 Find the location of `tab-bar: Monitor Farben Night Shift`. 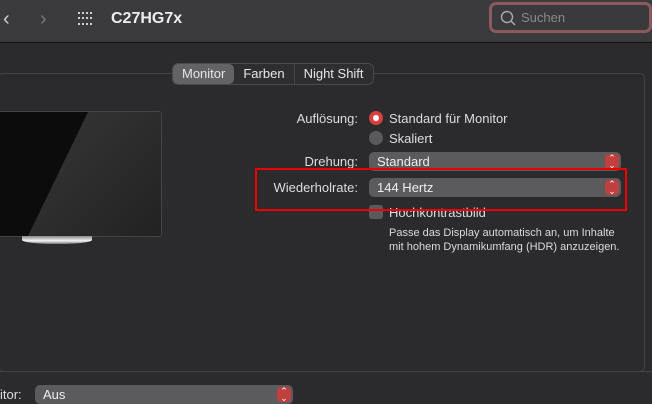

tab-bar: Monitor Farben Night Shift is located at coordinates (273, 74).